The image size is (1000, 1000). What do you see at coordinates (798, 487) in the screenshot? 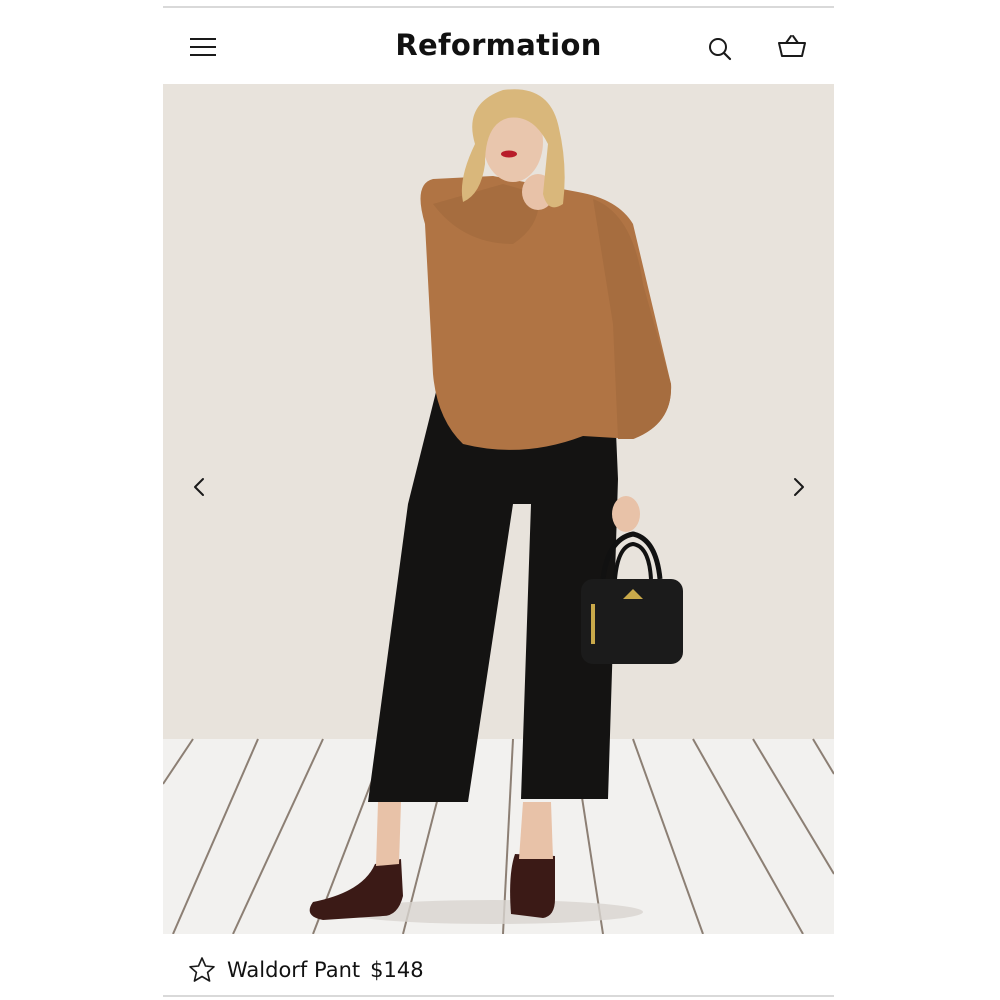
I see `chevron-right-icon` at bounding box center [798, 487].